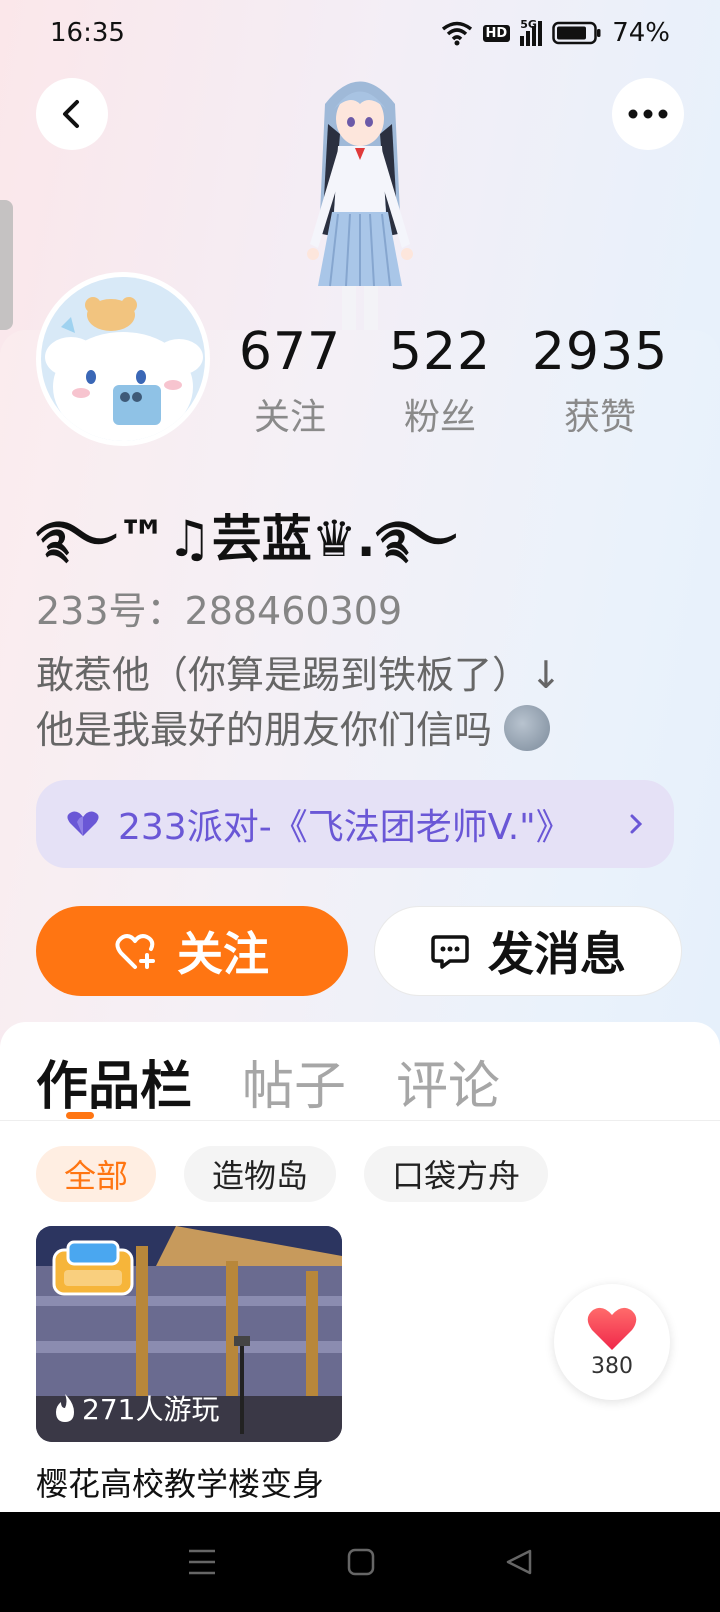 The width and height of the screenshot is (720, 1612). Describe the element at coordinates (290, 352) in the screenshot. I see `stat-value: 677` at that location.